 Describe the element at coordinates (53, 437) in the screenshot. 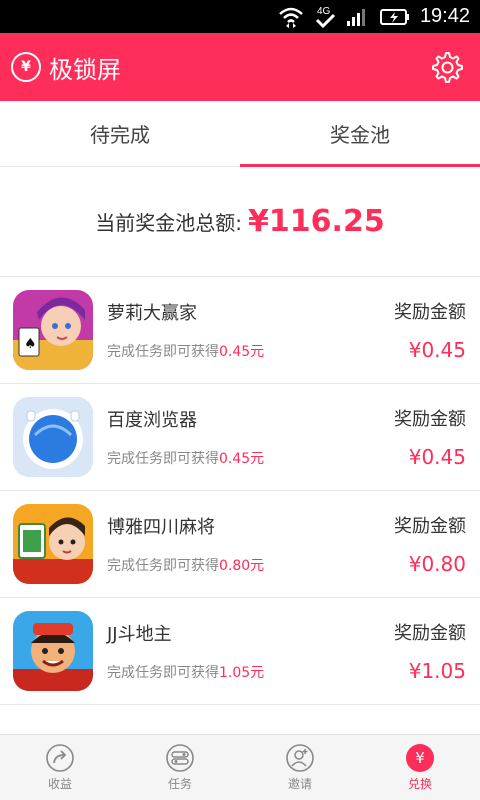

I see `baidu-browser-app-icon` at that location.